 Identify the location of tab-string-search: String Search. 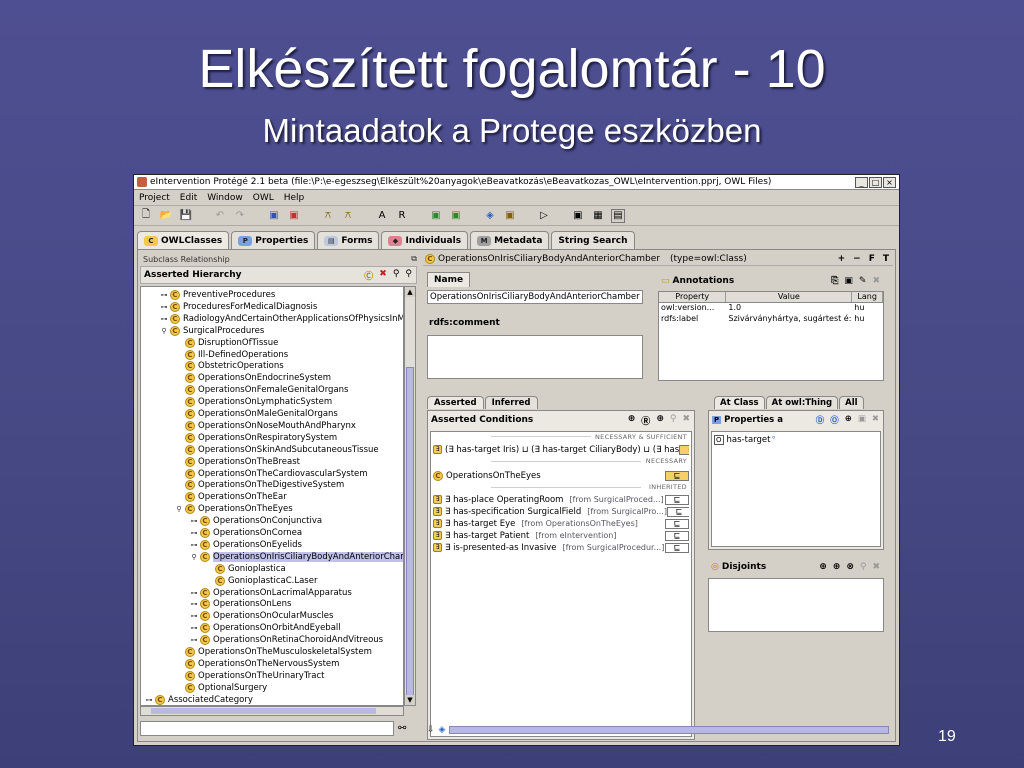
(593, 240).